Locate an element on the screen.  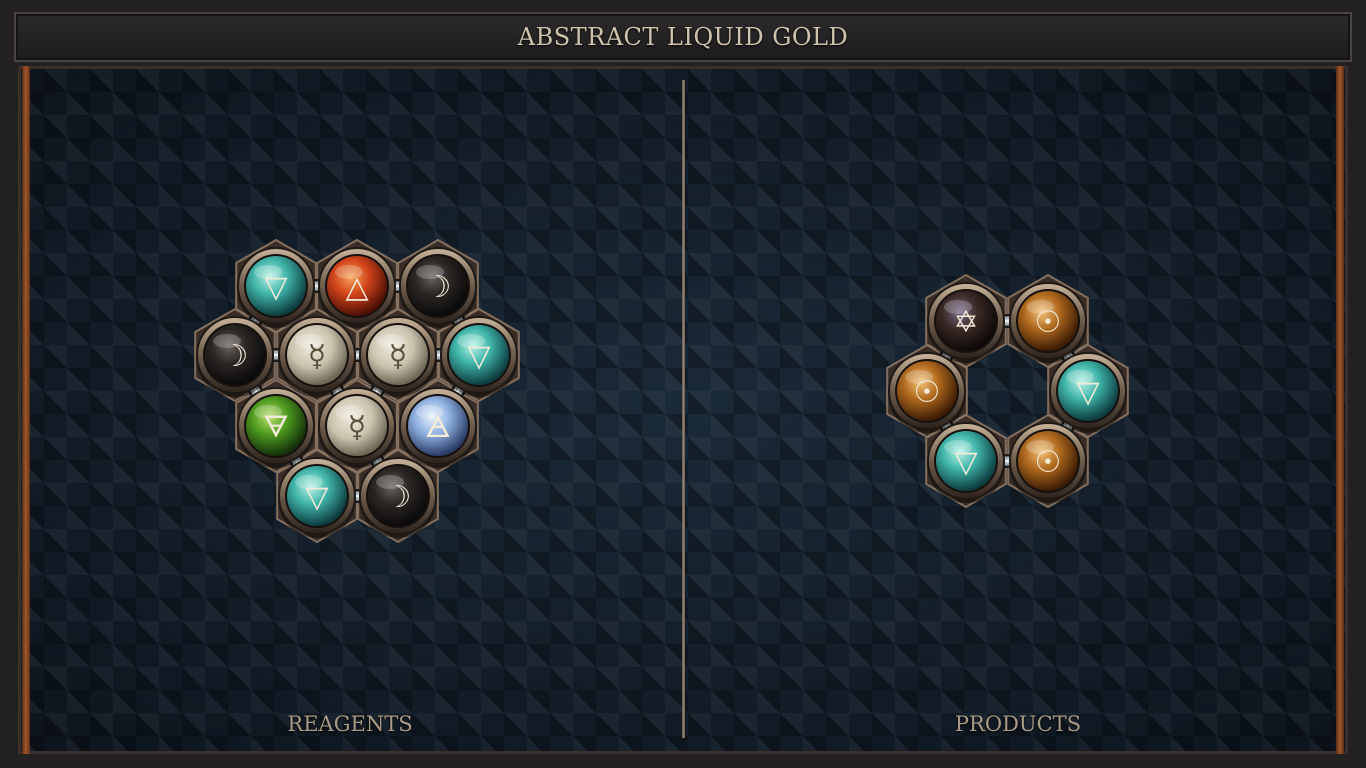
reagent-molecule: ▽ △ ☽ ☽ ☿ ☿ ▽ 🜃 ☿ 🜁 ▽ ☽ is located at coordinates (357, 391).